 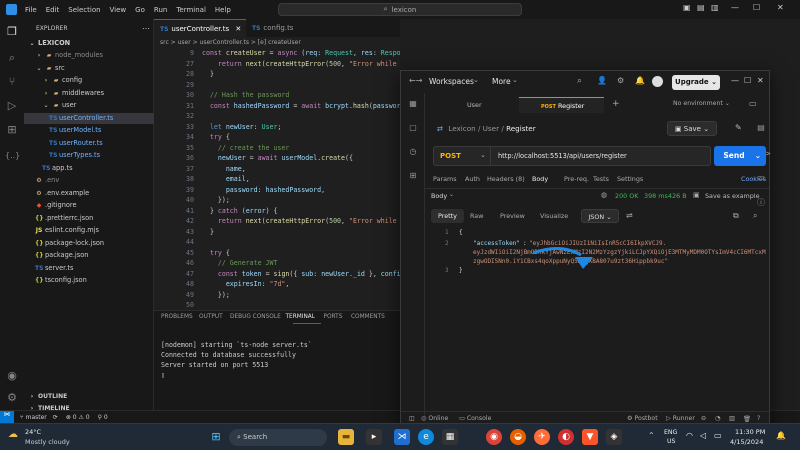 I want to click on folder-icon: ▬, so click(x=346, y=437).